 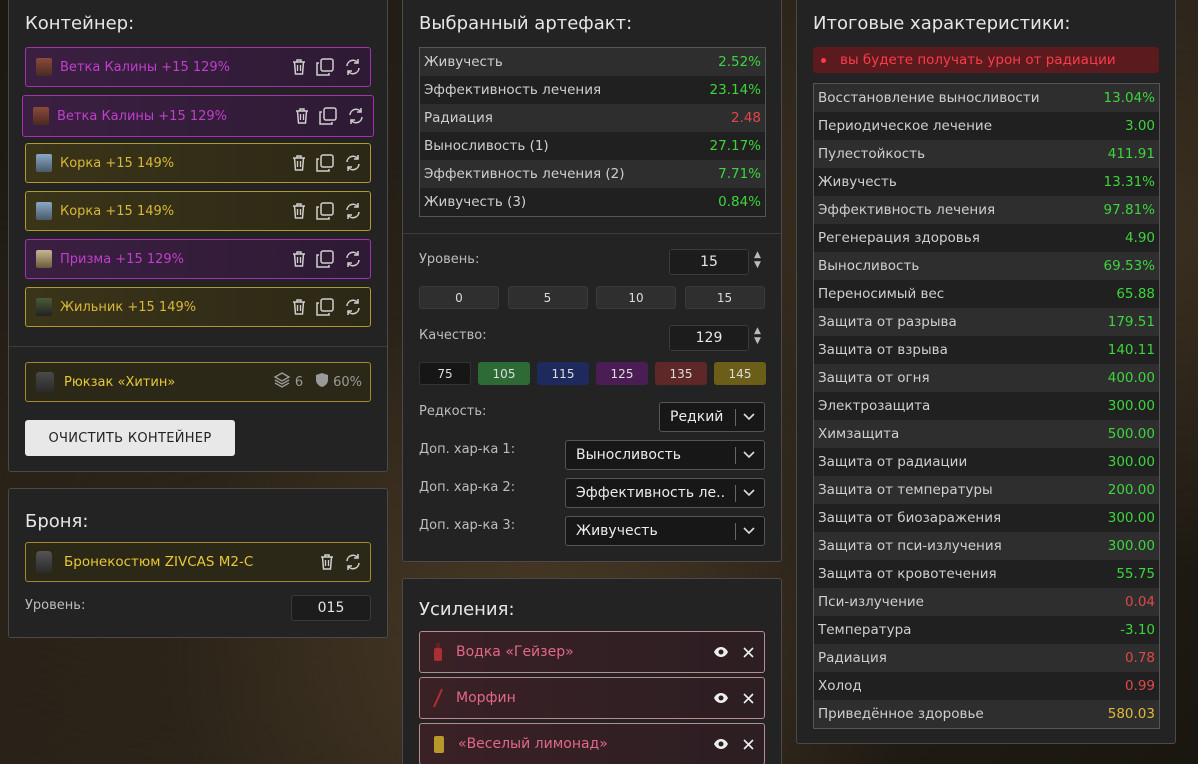 I want to click on layers-icon, so click(x=282, y=382).